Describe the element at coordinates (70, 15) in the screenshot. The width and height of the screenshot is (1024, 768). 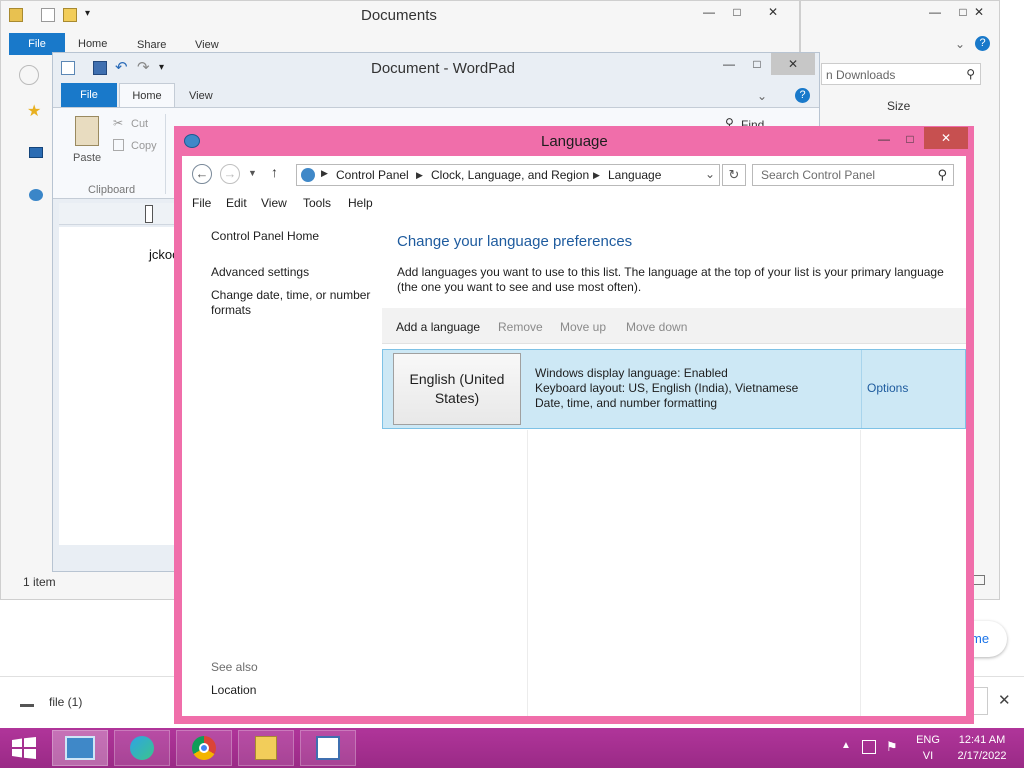
I see `new-folder-icon` at that location.